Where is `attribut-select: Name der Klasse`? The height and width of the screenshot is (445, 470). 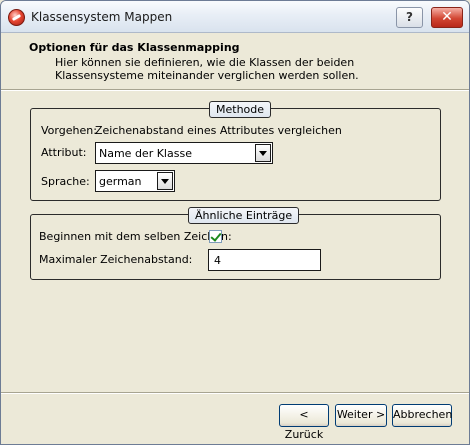 attribut-select: Name der Klasse is located at coordinates (184, 153).